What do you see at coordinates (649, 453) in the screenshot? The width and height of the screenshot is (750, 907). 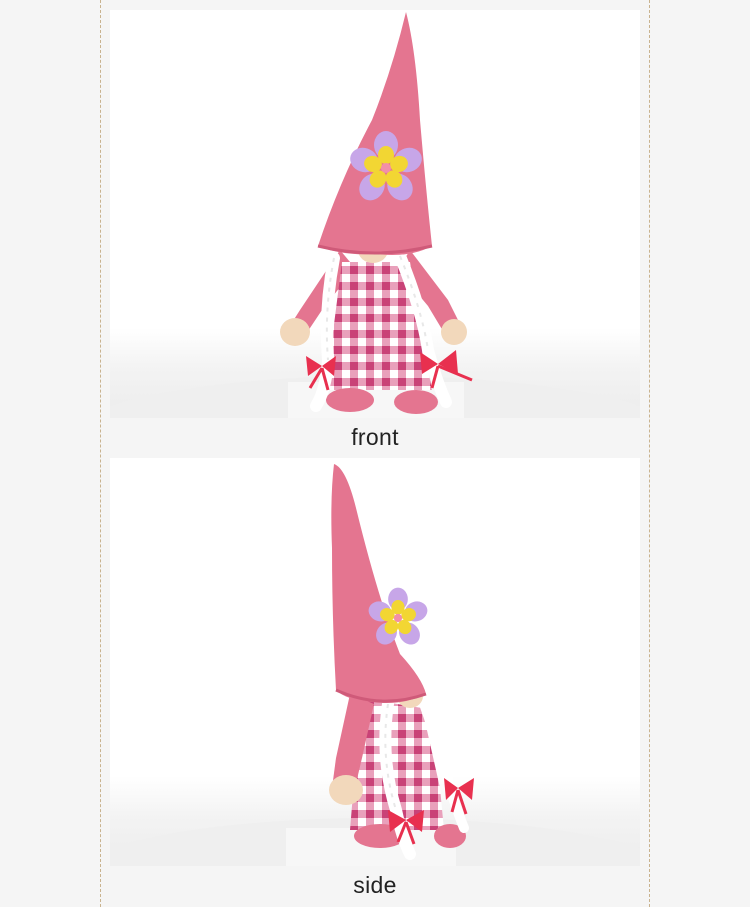 I see `right-guide-line` at bounding box center [649, 453].